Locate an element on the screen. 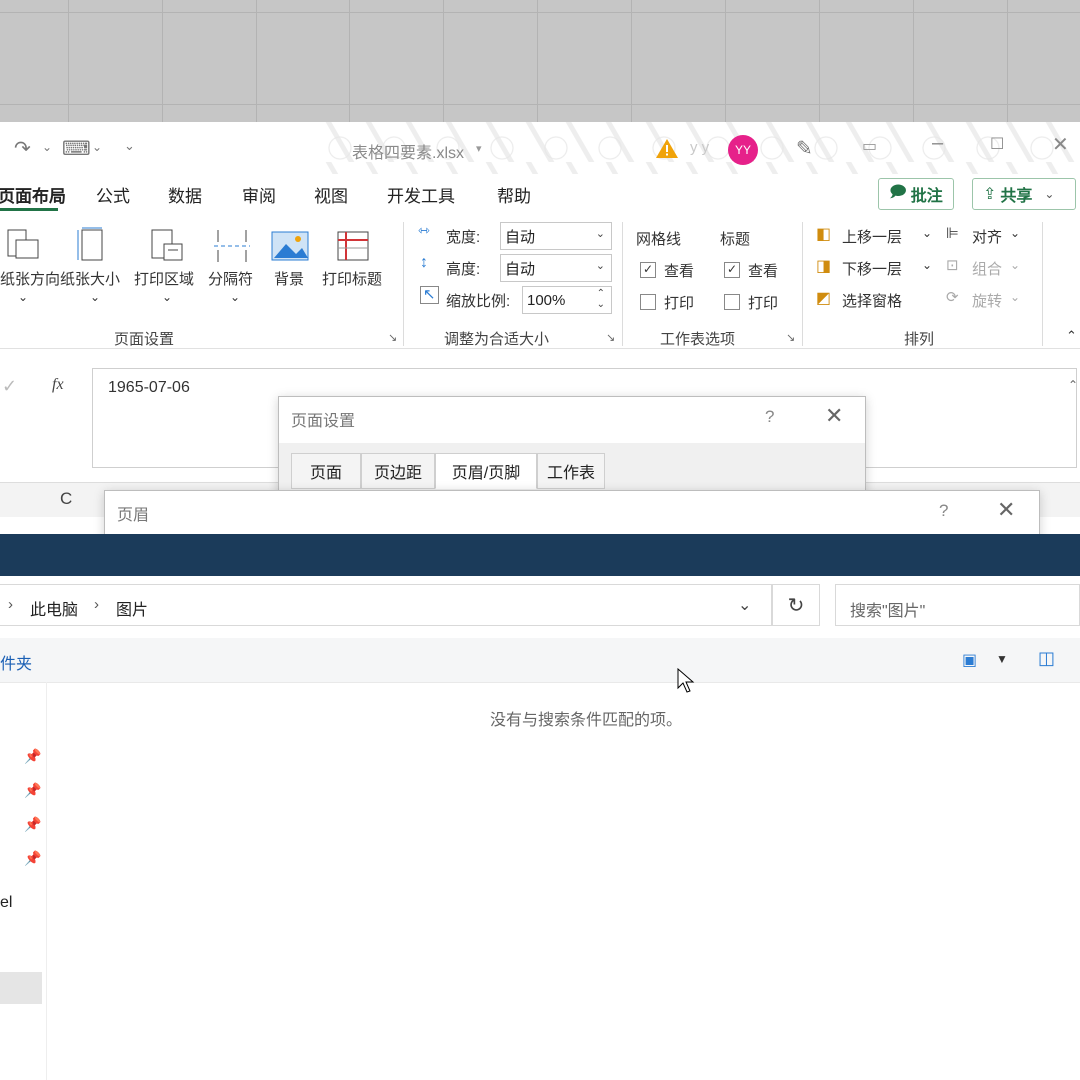  customize-qat-icon: ⌄ is located at coordinates (129, 146).